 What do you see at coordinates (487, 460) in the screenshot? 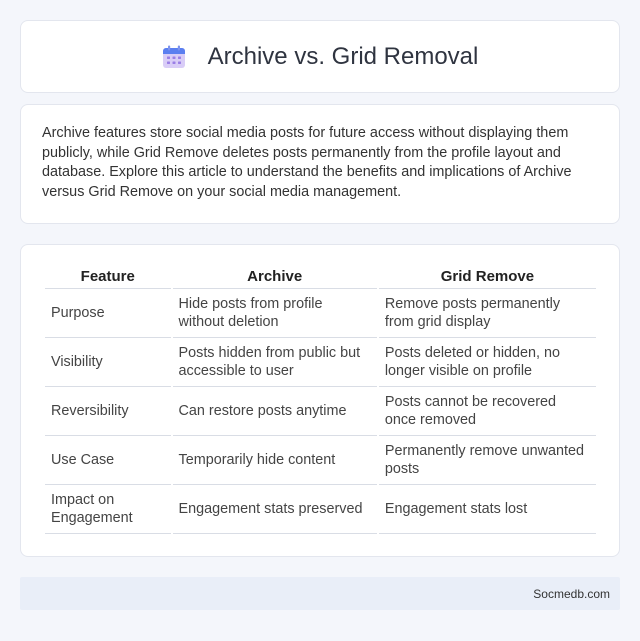
I see `row-grid-remove: Permanently remove unwanted posts` at bounding box center [487, 460].